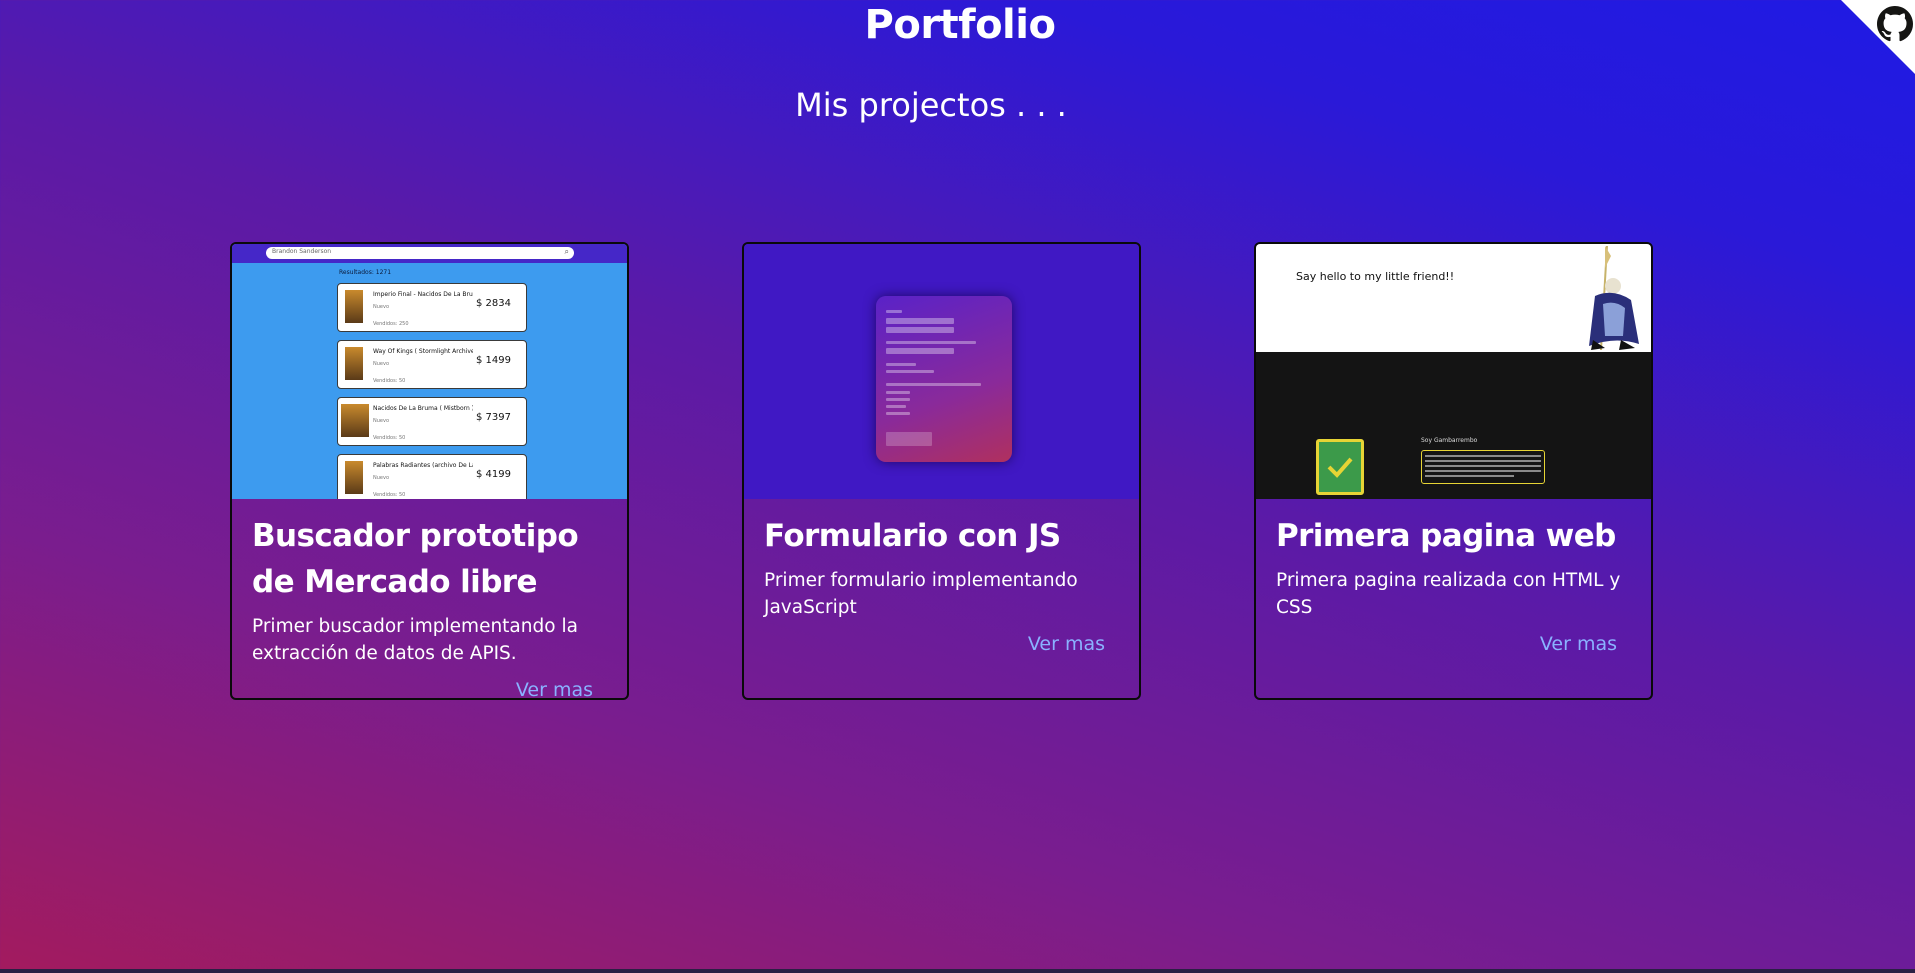 The height and width of the screenshot is (973, 1915). Describe the element at coordinates (420, 253) in the screenshot. I see `thumb-search-input: Brandon Sanderson ⌕` at that location.